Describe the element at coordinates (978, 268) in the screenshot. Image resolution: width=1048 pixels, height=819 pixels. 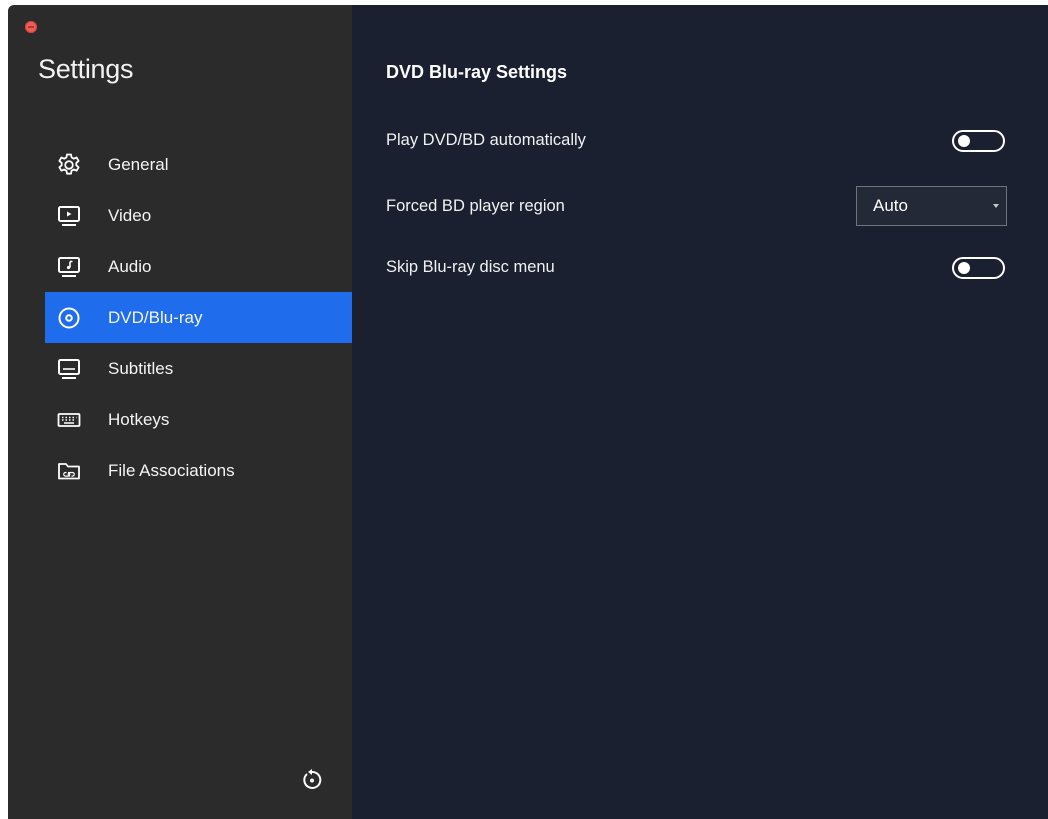
I see `skip-disc-menu-toggle` at that location.